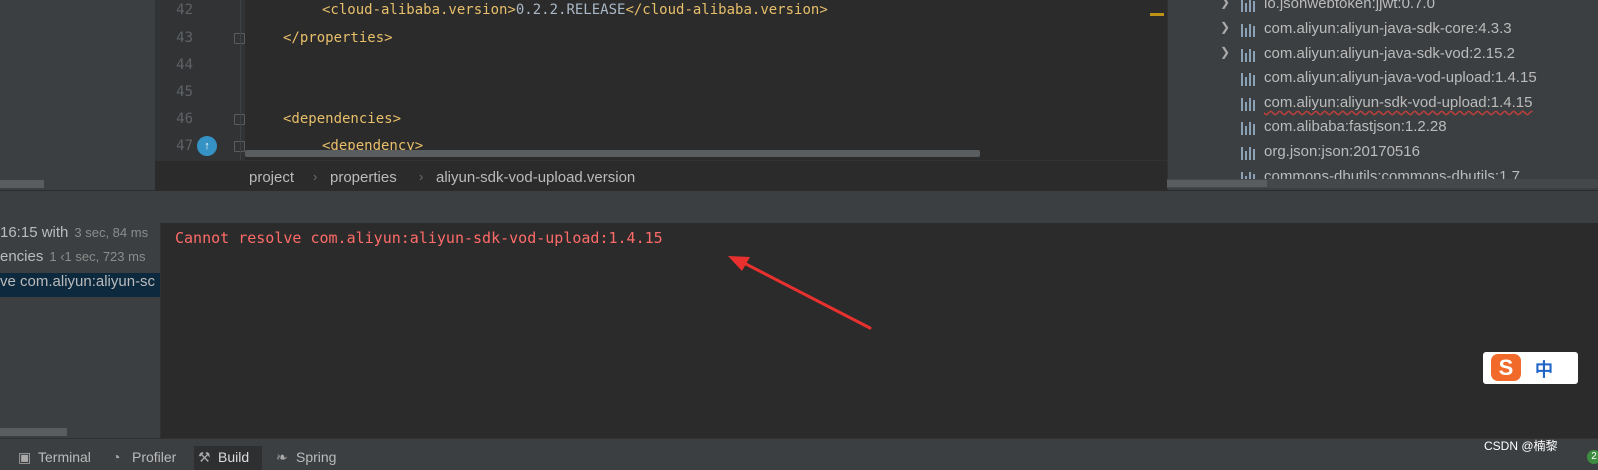 The image size is (1598, 470). Describe the element at coordinates (97, 256) in the screenshot. I see `build-duration: 1 ‹1 sec, 723 ms` at that location.